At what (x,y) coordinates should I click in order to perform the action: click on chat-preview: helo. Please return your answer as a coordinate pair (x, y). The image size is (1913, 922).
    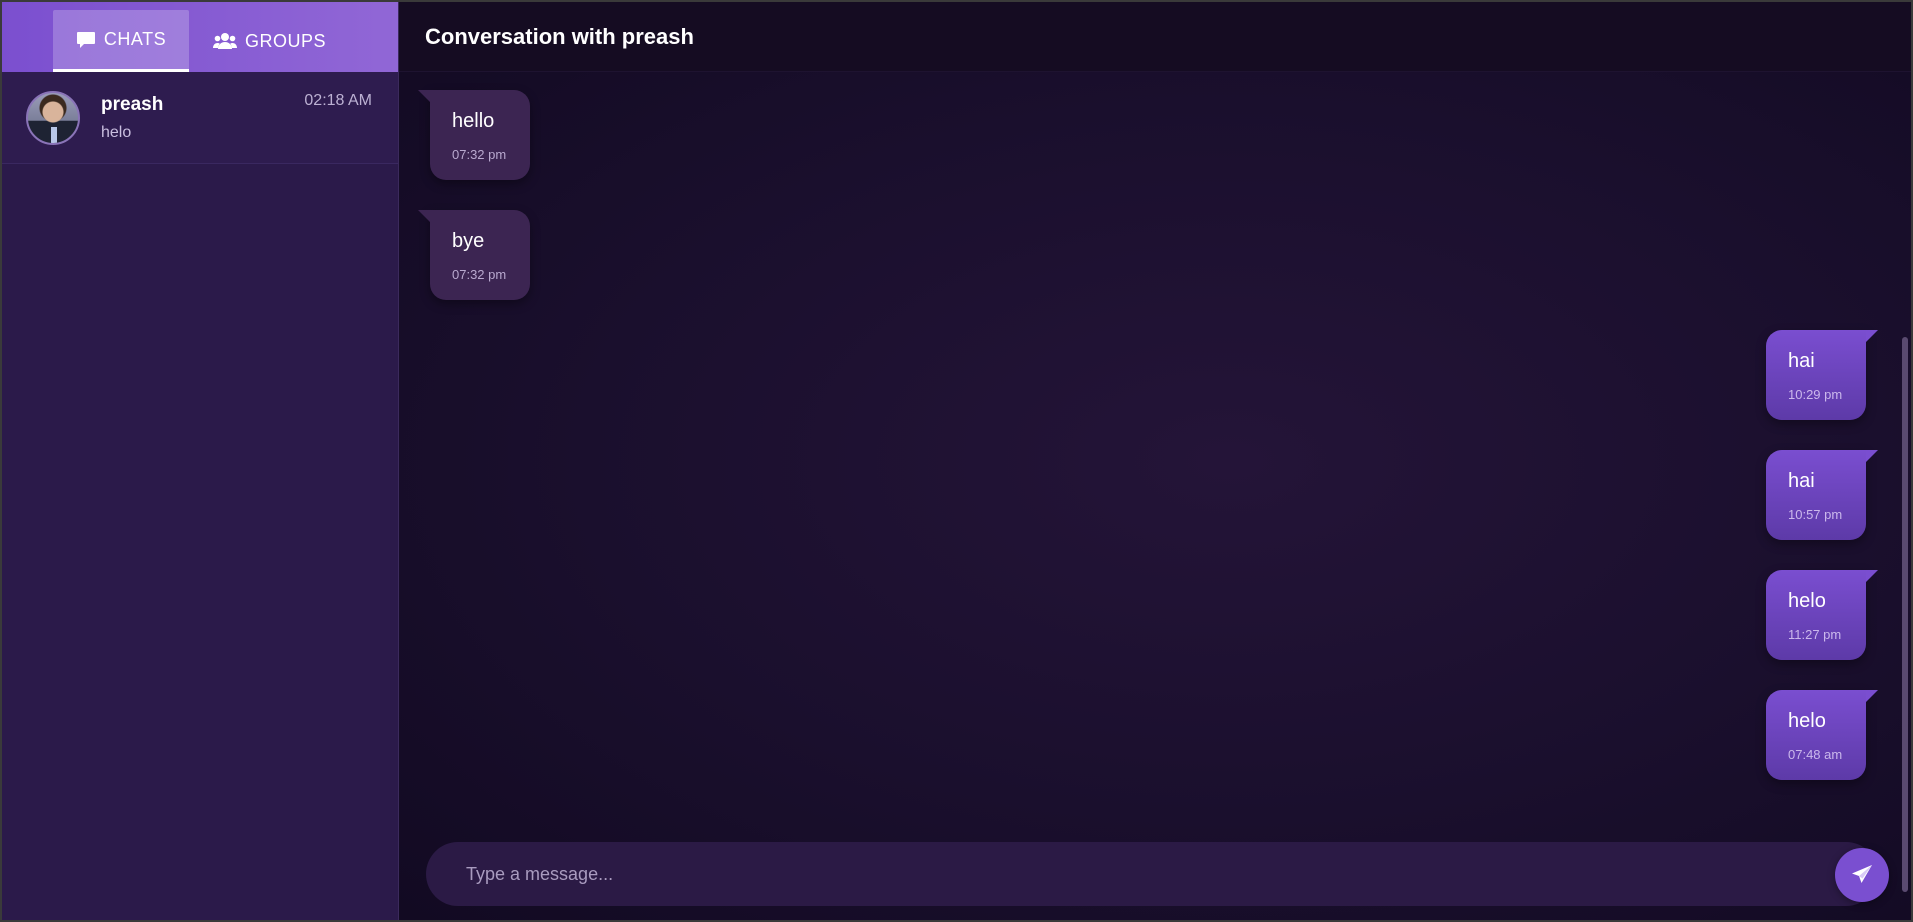
    Looking at the image, I should click on (116, 132).